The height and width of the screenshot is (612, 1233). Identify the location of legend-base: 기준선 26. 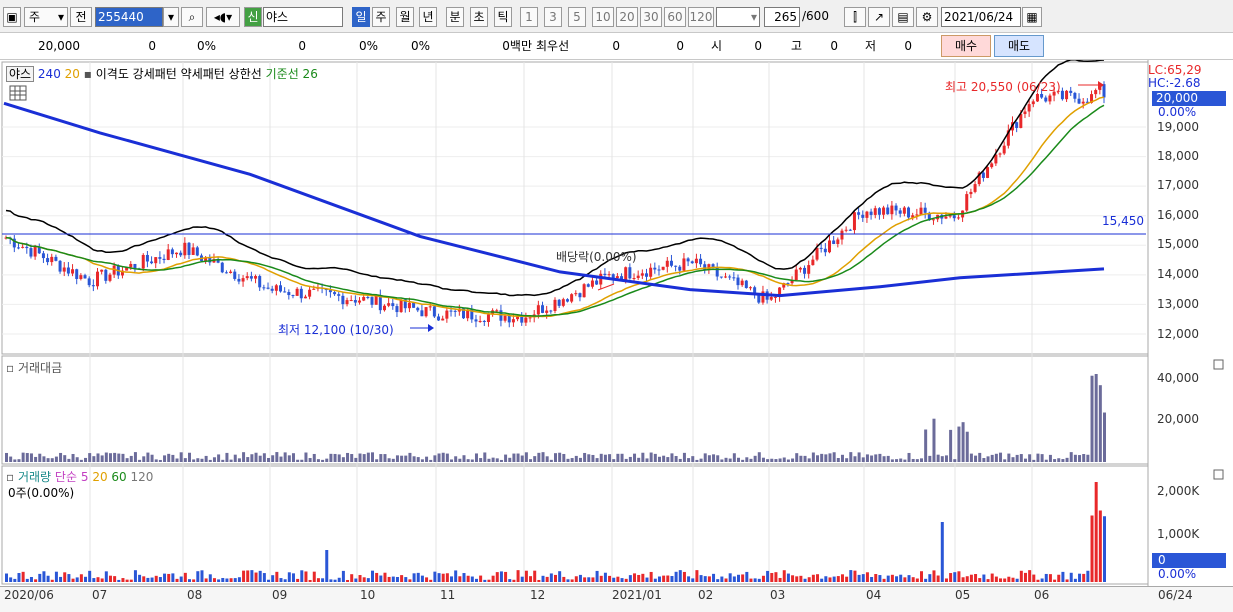
(292, 74).